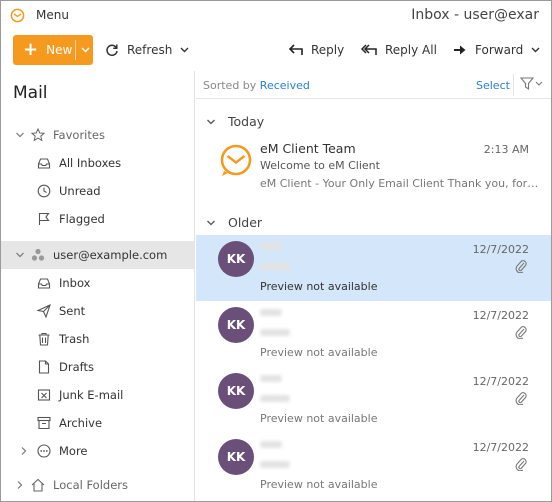 This screenshot has height=502, width=552. I want to click on account-label: user@example.com, so click(110, 255).